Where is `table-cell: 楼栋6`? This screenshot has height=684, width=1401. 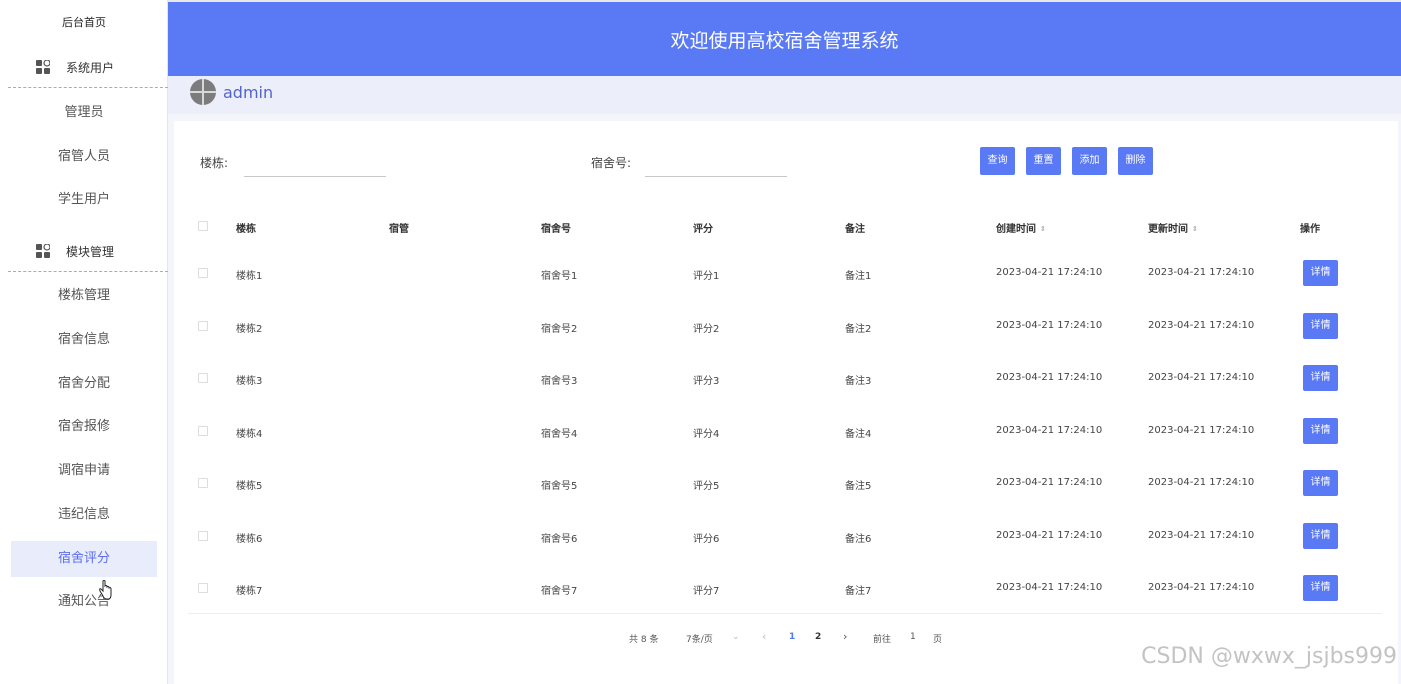 table-cell: 楼栋6 is located at coordinates (249, 539).